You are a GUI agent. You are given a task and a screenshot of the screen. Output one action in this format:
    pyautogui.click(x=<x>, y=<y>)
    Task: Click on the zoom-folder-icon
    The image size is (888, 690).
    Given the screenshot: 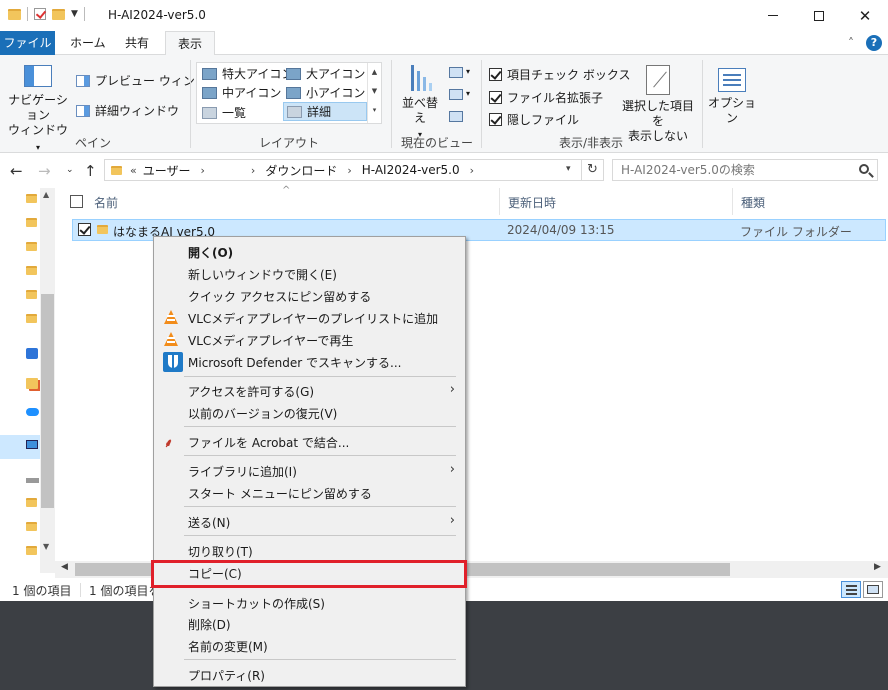 What is the action you would take?
    pyautogui.click(x=32, y=353)
    